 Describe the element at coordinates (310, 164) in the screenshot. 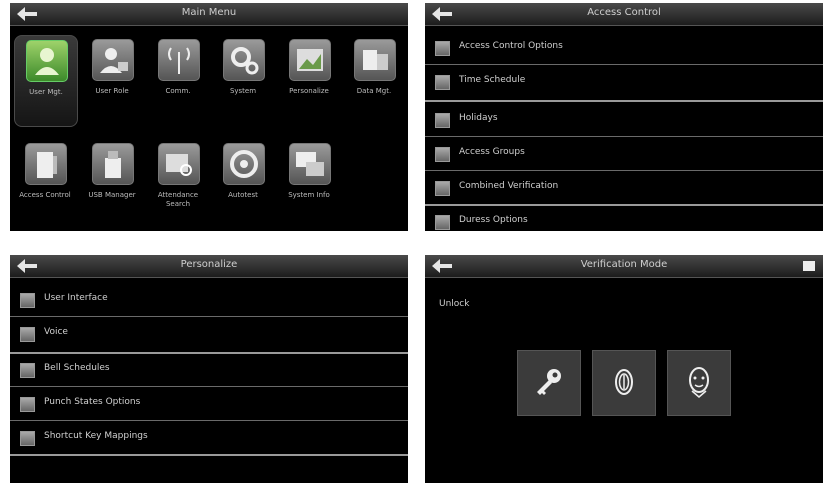

I see `system-info-monitor-icon` at that location.